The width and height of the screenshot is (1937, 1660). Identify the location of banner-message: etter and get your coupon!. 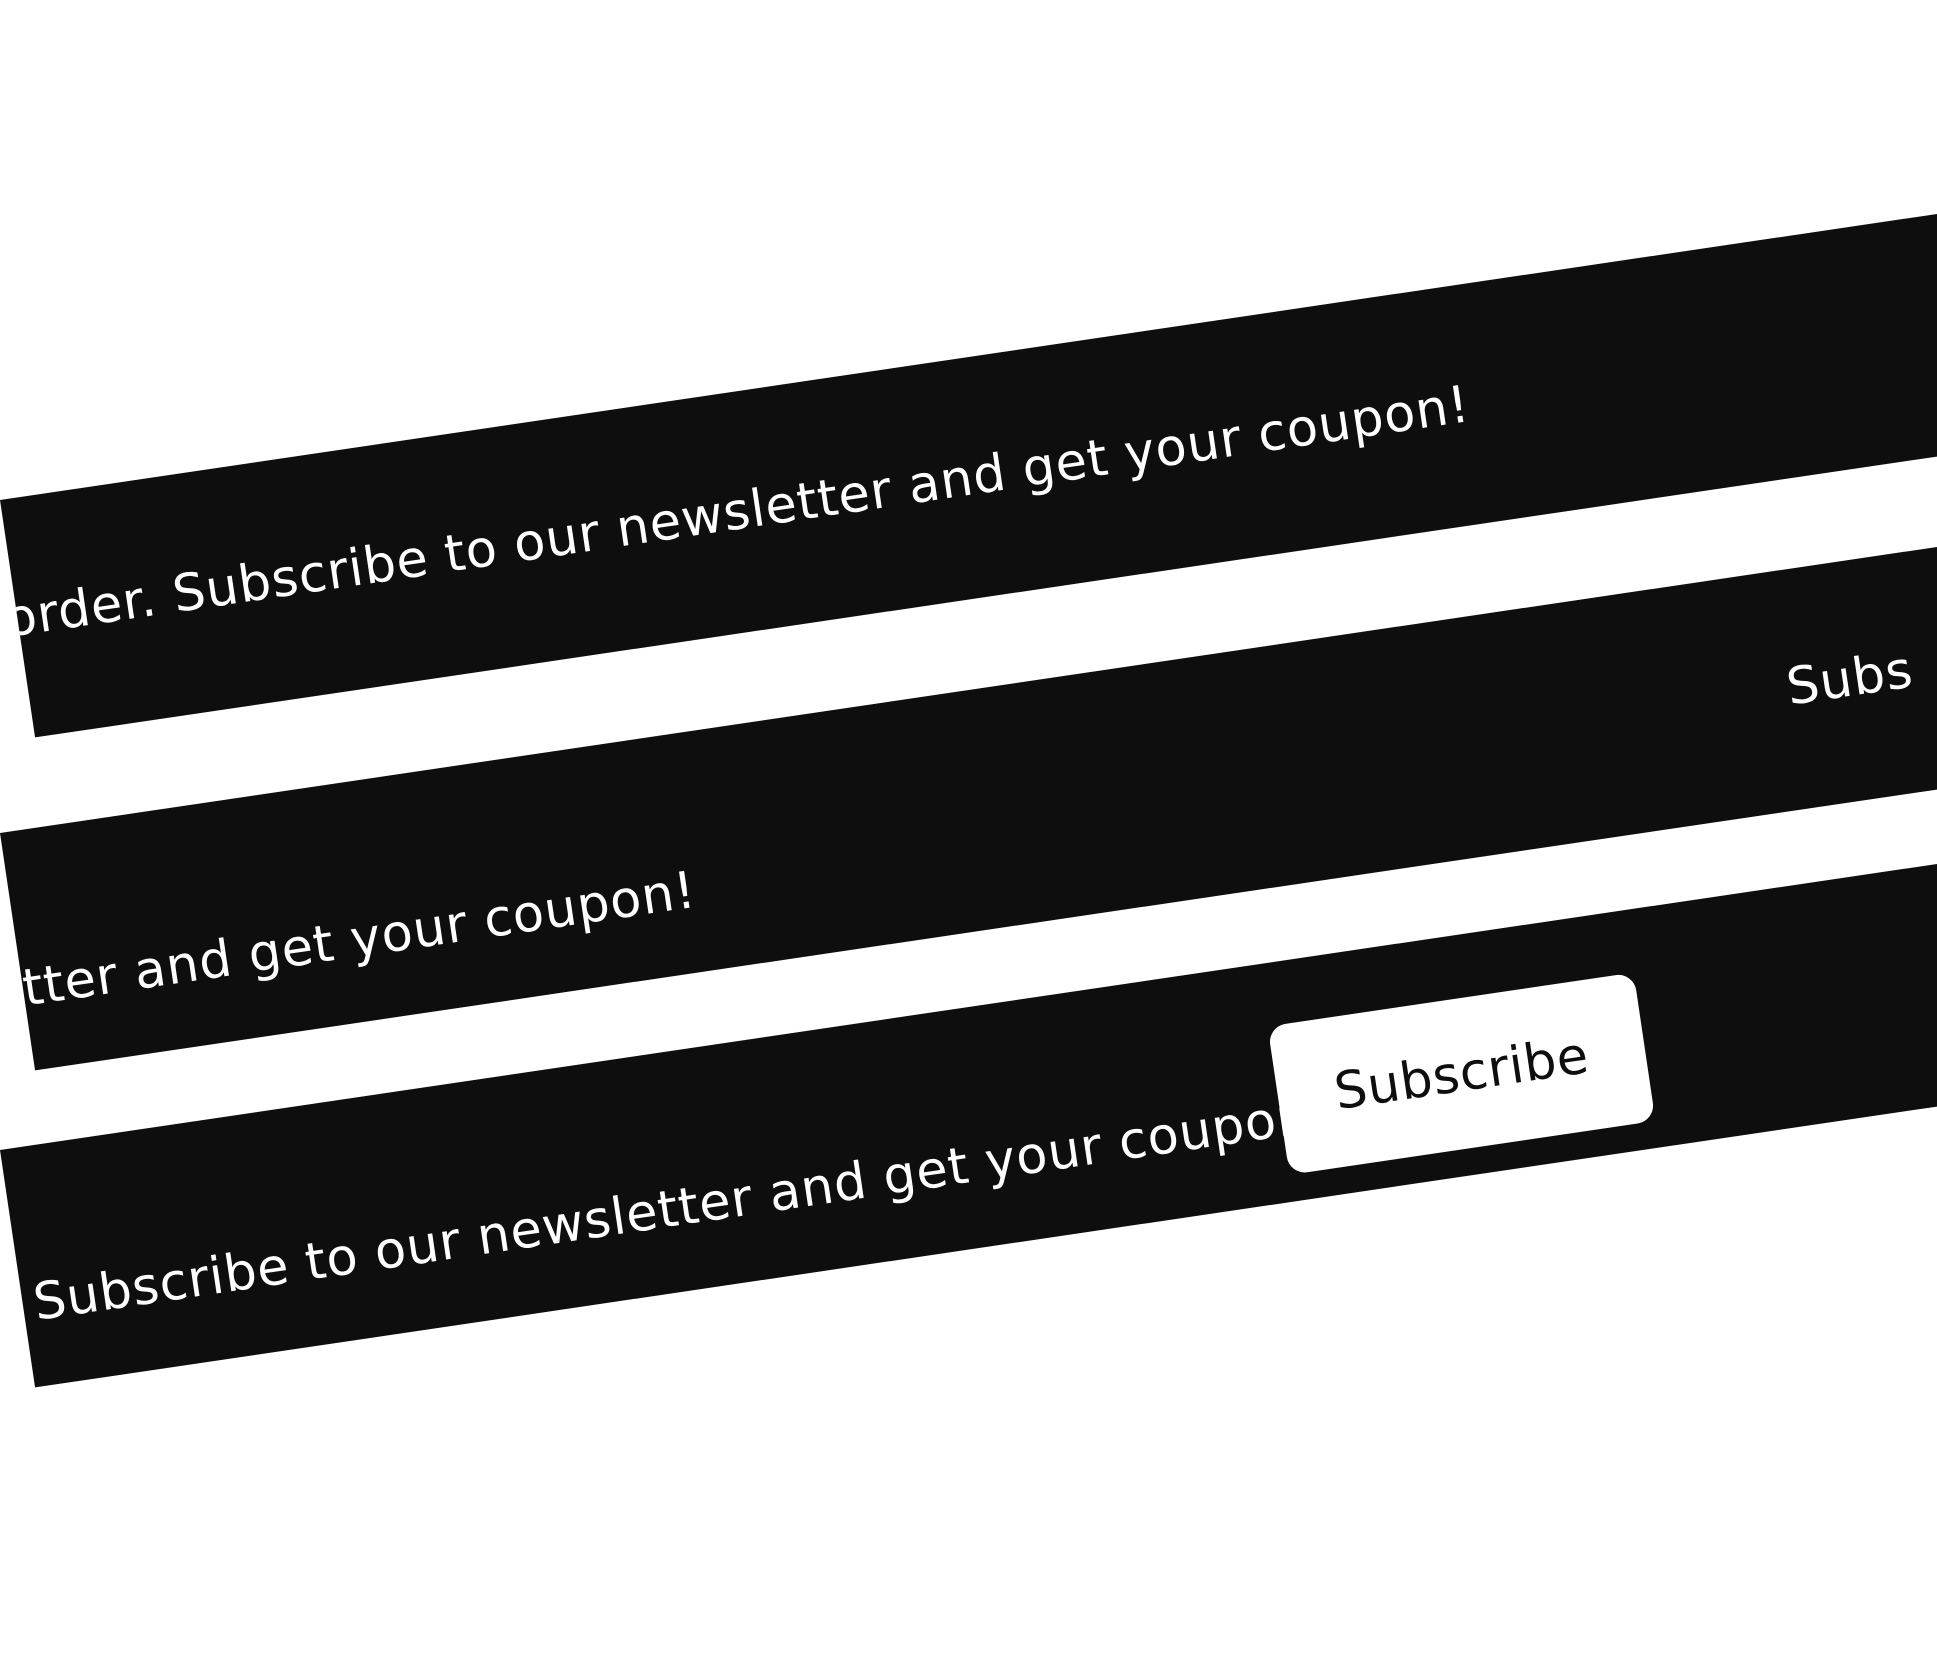
(350, 942).